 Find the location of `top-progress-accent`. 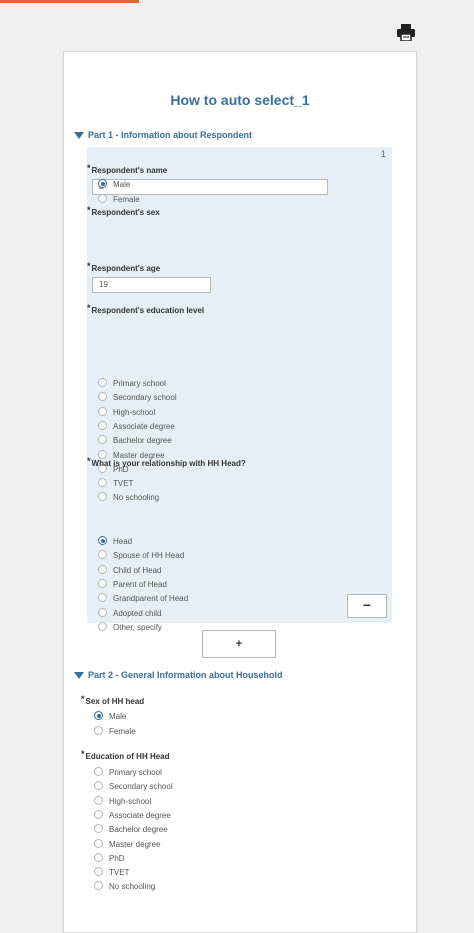

top-progress-accent is located at coordinates (69, 1).